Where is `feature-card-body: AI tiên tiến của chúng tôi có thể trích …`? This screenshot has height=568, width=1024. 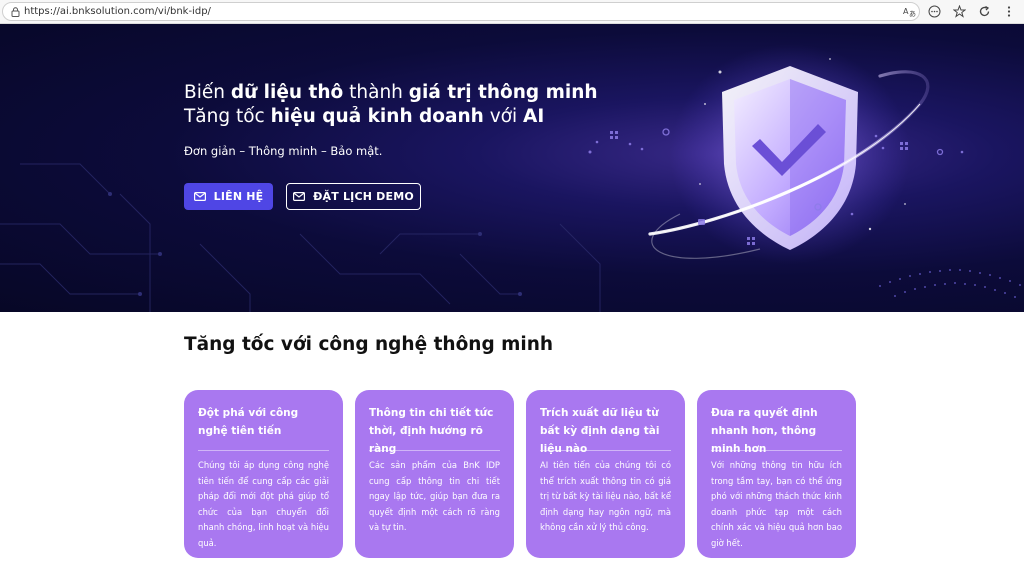 feature-card-body: AI tiên tiến của chúng tôi có thể trích … is located at coordinates (605, 496).